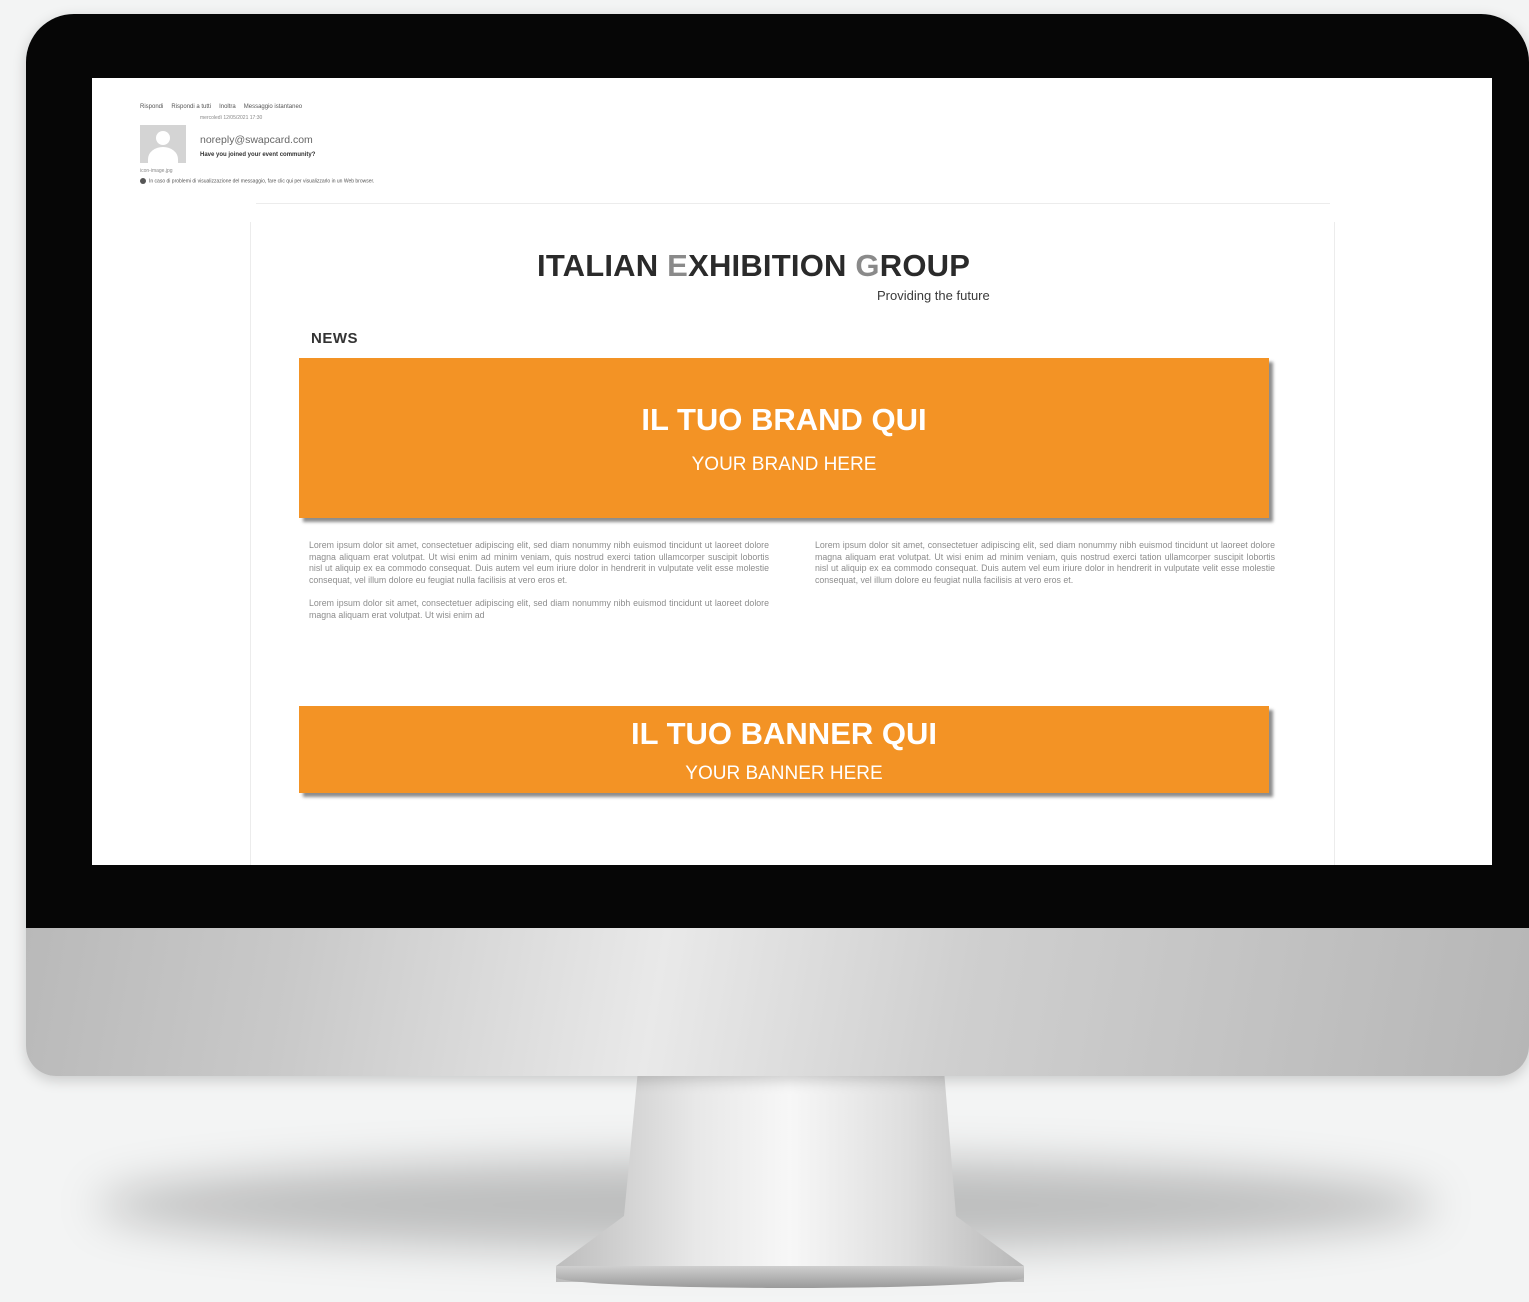 The image size is (1529, 1302). I want to click on brand-banner-subtitle: YOUR BRAND HERE, so click(784, 464).